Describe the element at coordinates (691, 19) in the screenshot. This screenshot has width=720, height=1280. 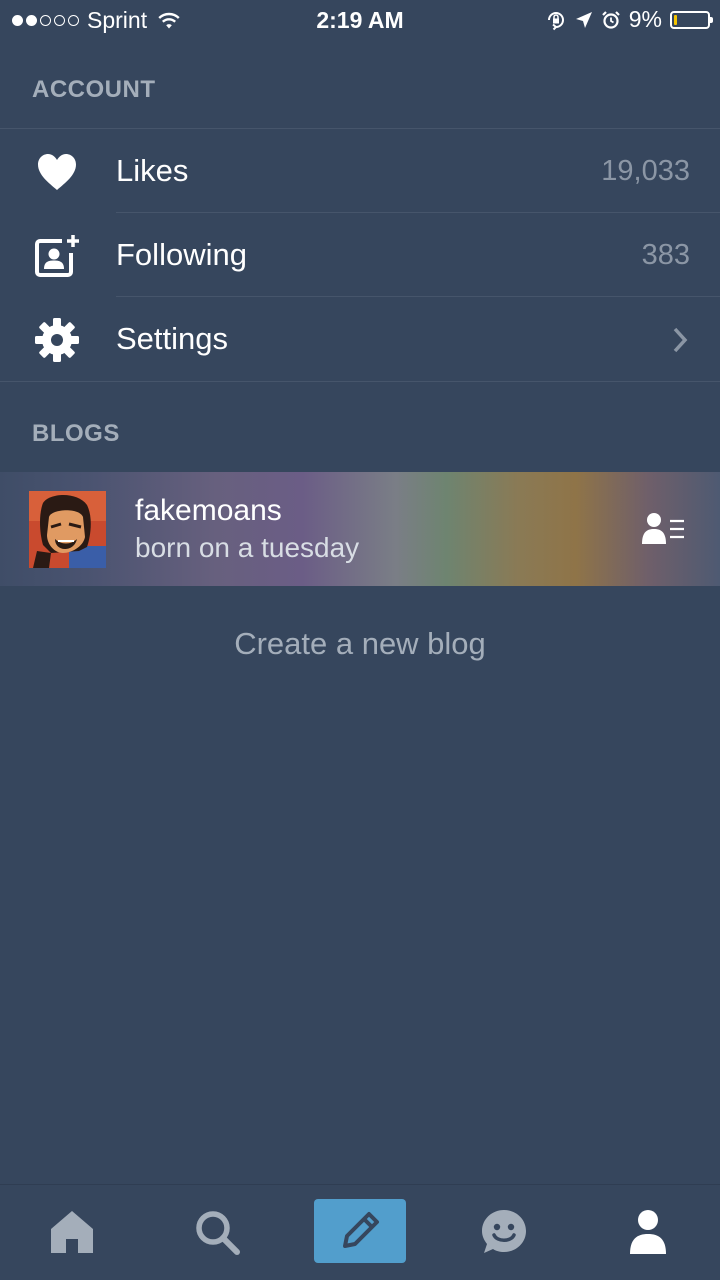
I see `battery-icon` at that location.